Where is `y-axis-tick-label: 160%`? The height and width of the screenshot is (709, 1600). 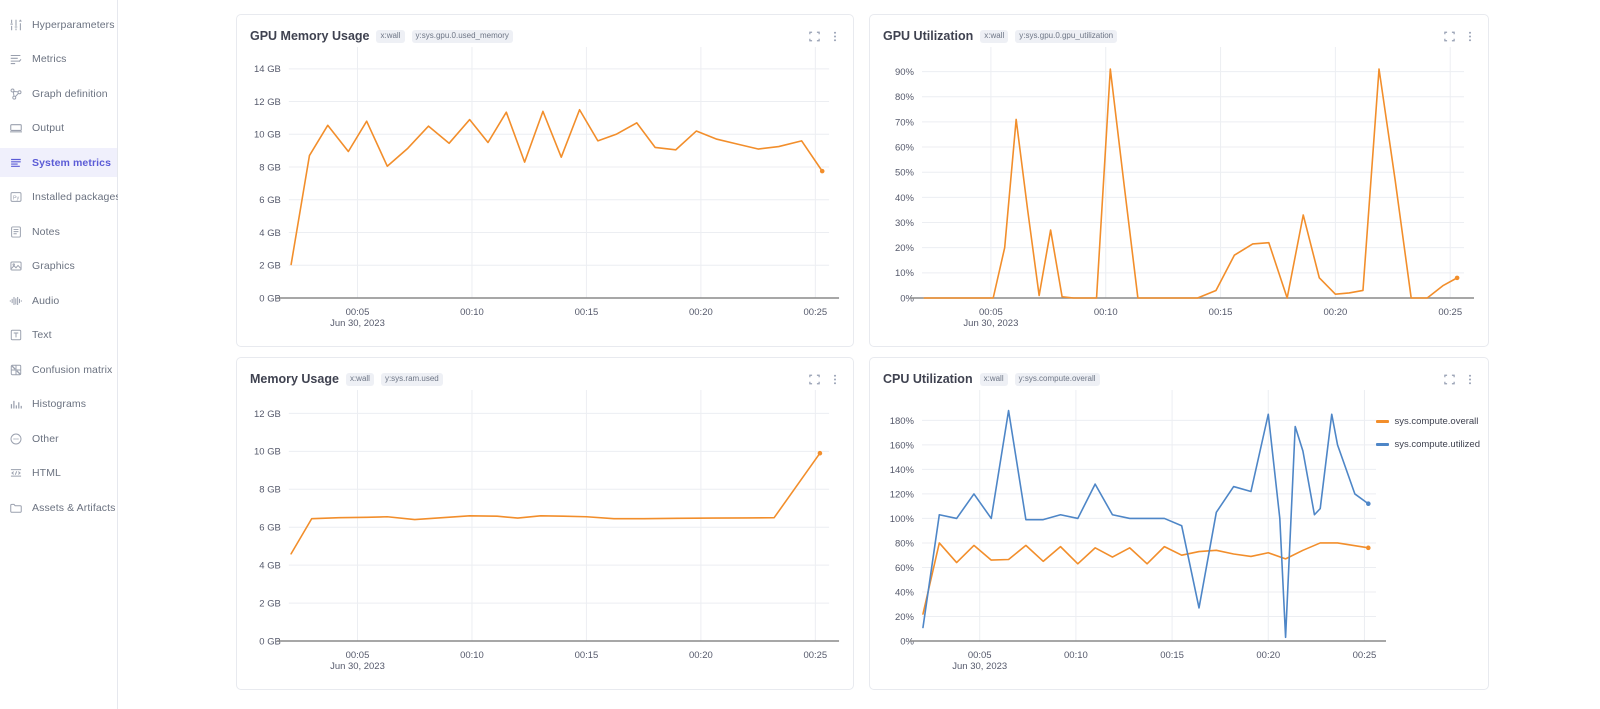 y-axis-tick-label: 160% is located at coordinates (902, 445).